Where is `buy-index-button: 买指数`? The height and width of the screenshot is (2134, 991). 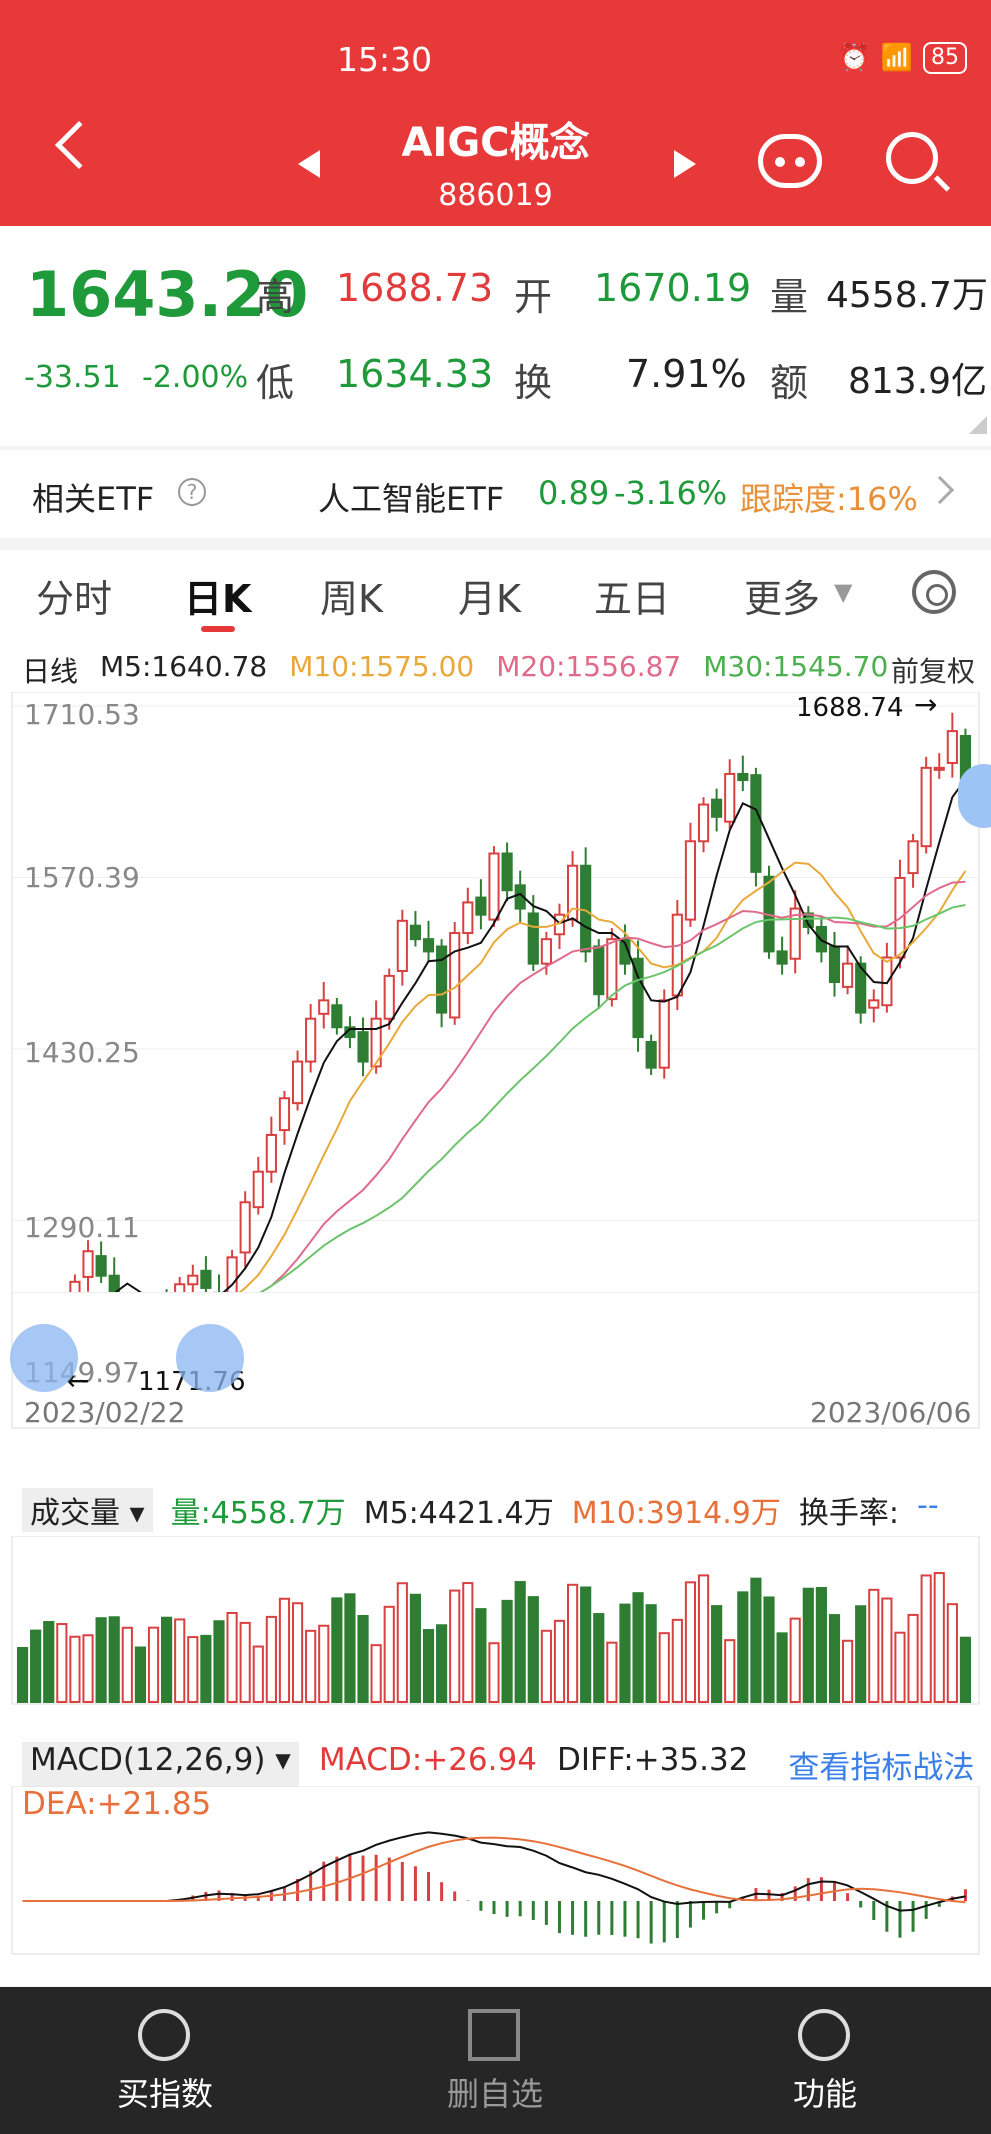
buy-index-button: 买指数 is located at coordinates (165, 2060).